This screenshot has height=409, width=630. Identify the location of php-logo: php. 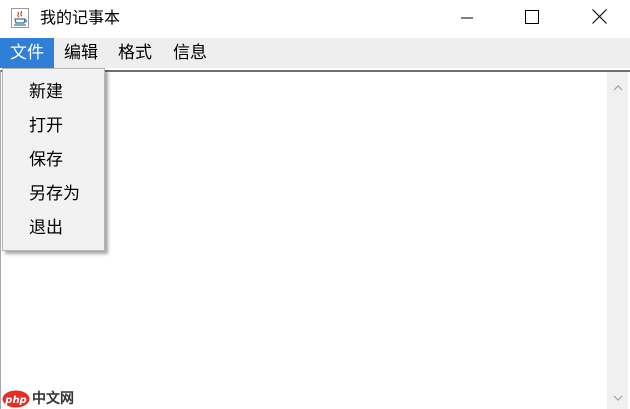
(16, 399).